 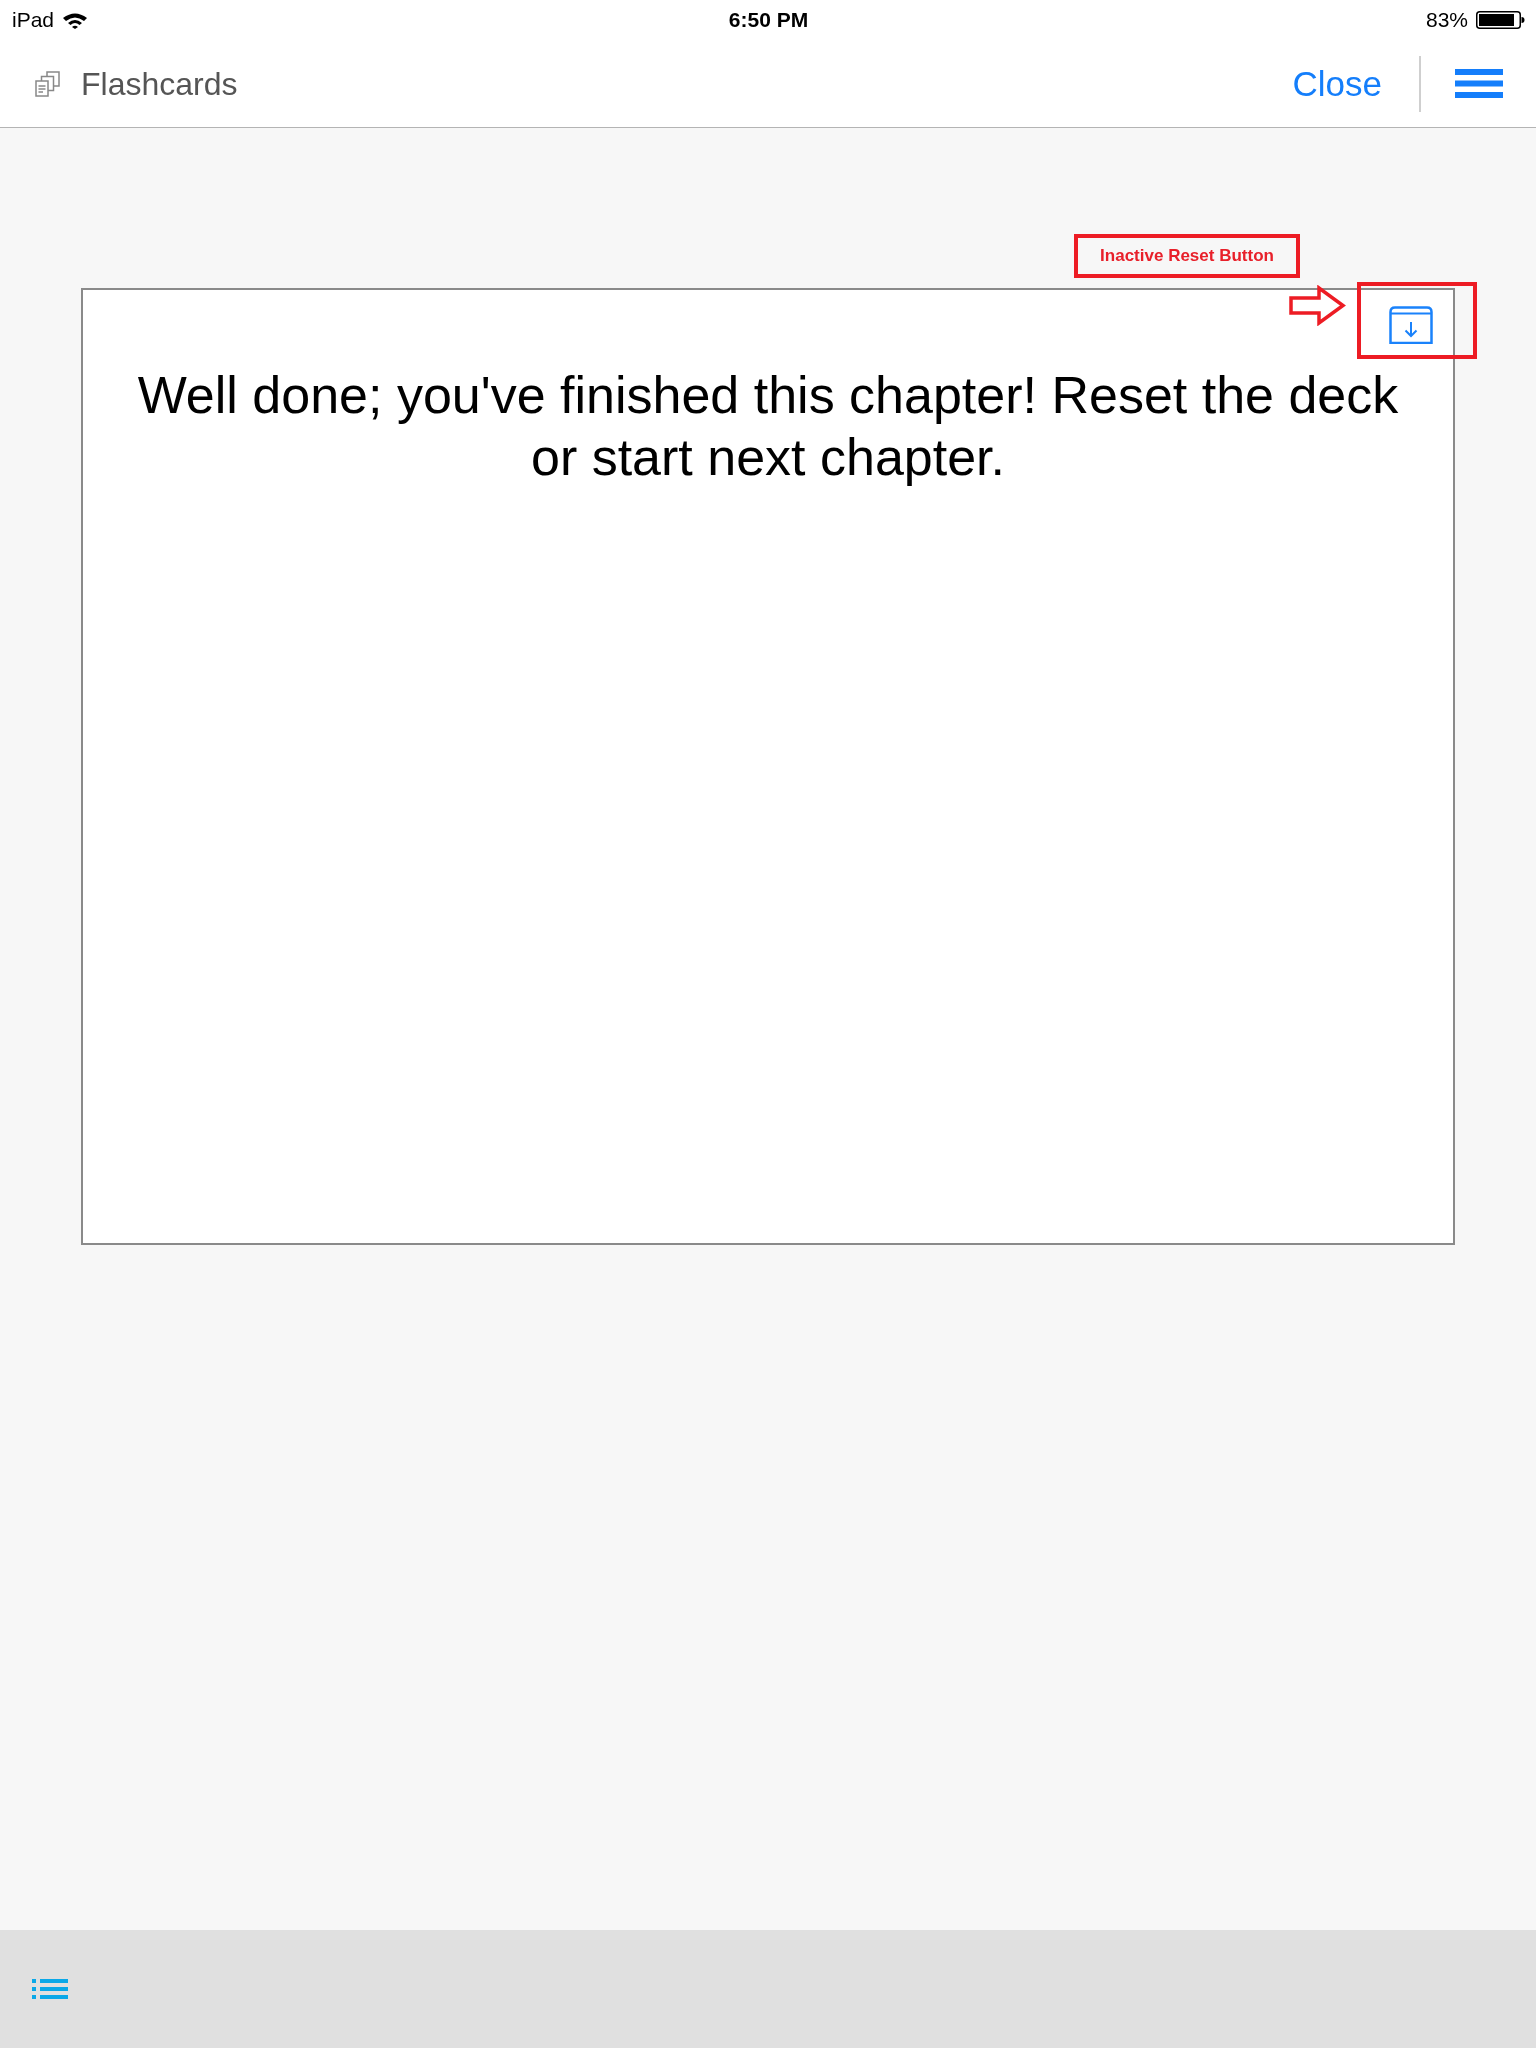 I want to click on menu-button, so click(x=1479, y=83).